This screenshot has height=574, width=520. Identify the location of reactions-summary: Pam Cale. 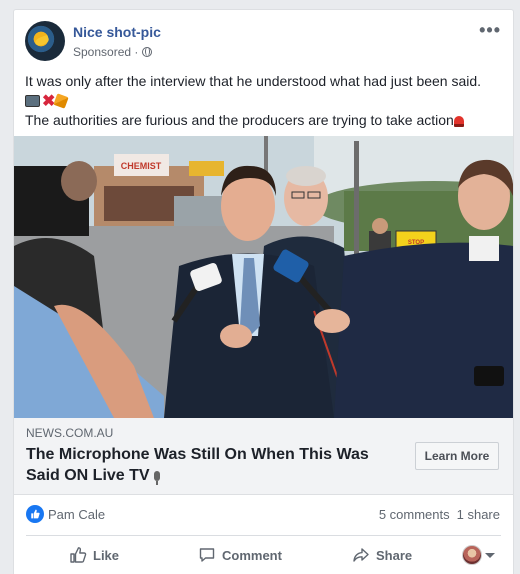
(65, 514).